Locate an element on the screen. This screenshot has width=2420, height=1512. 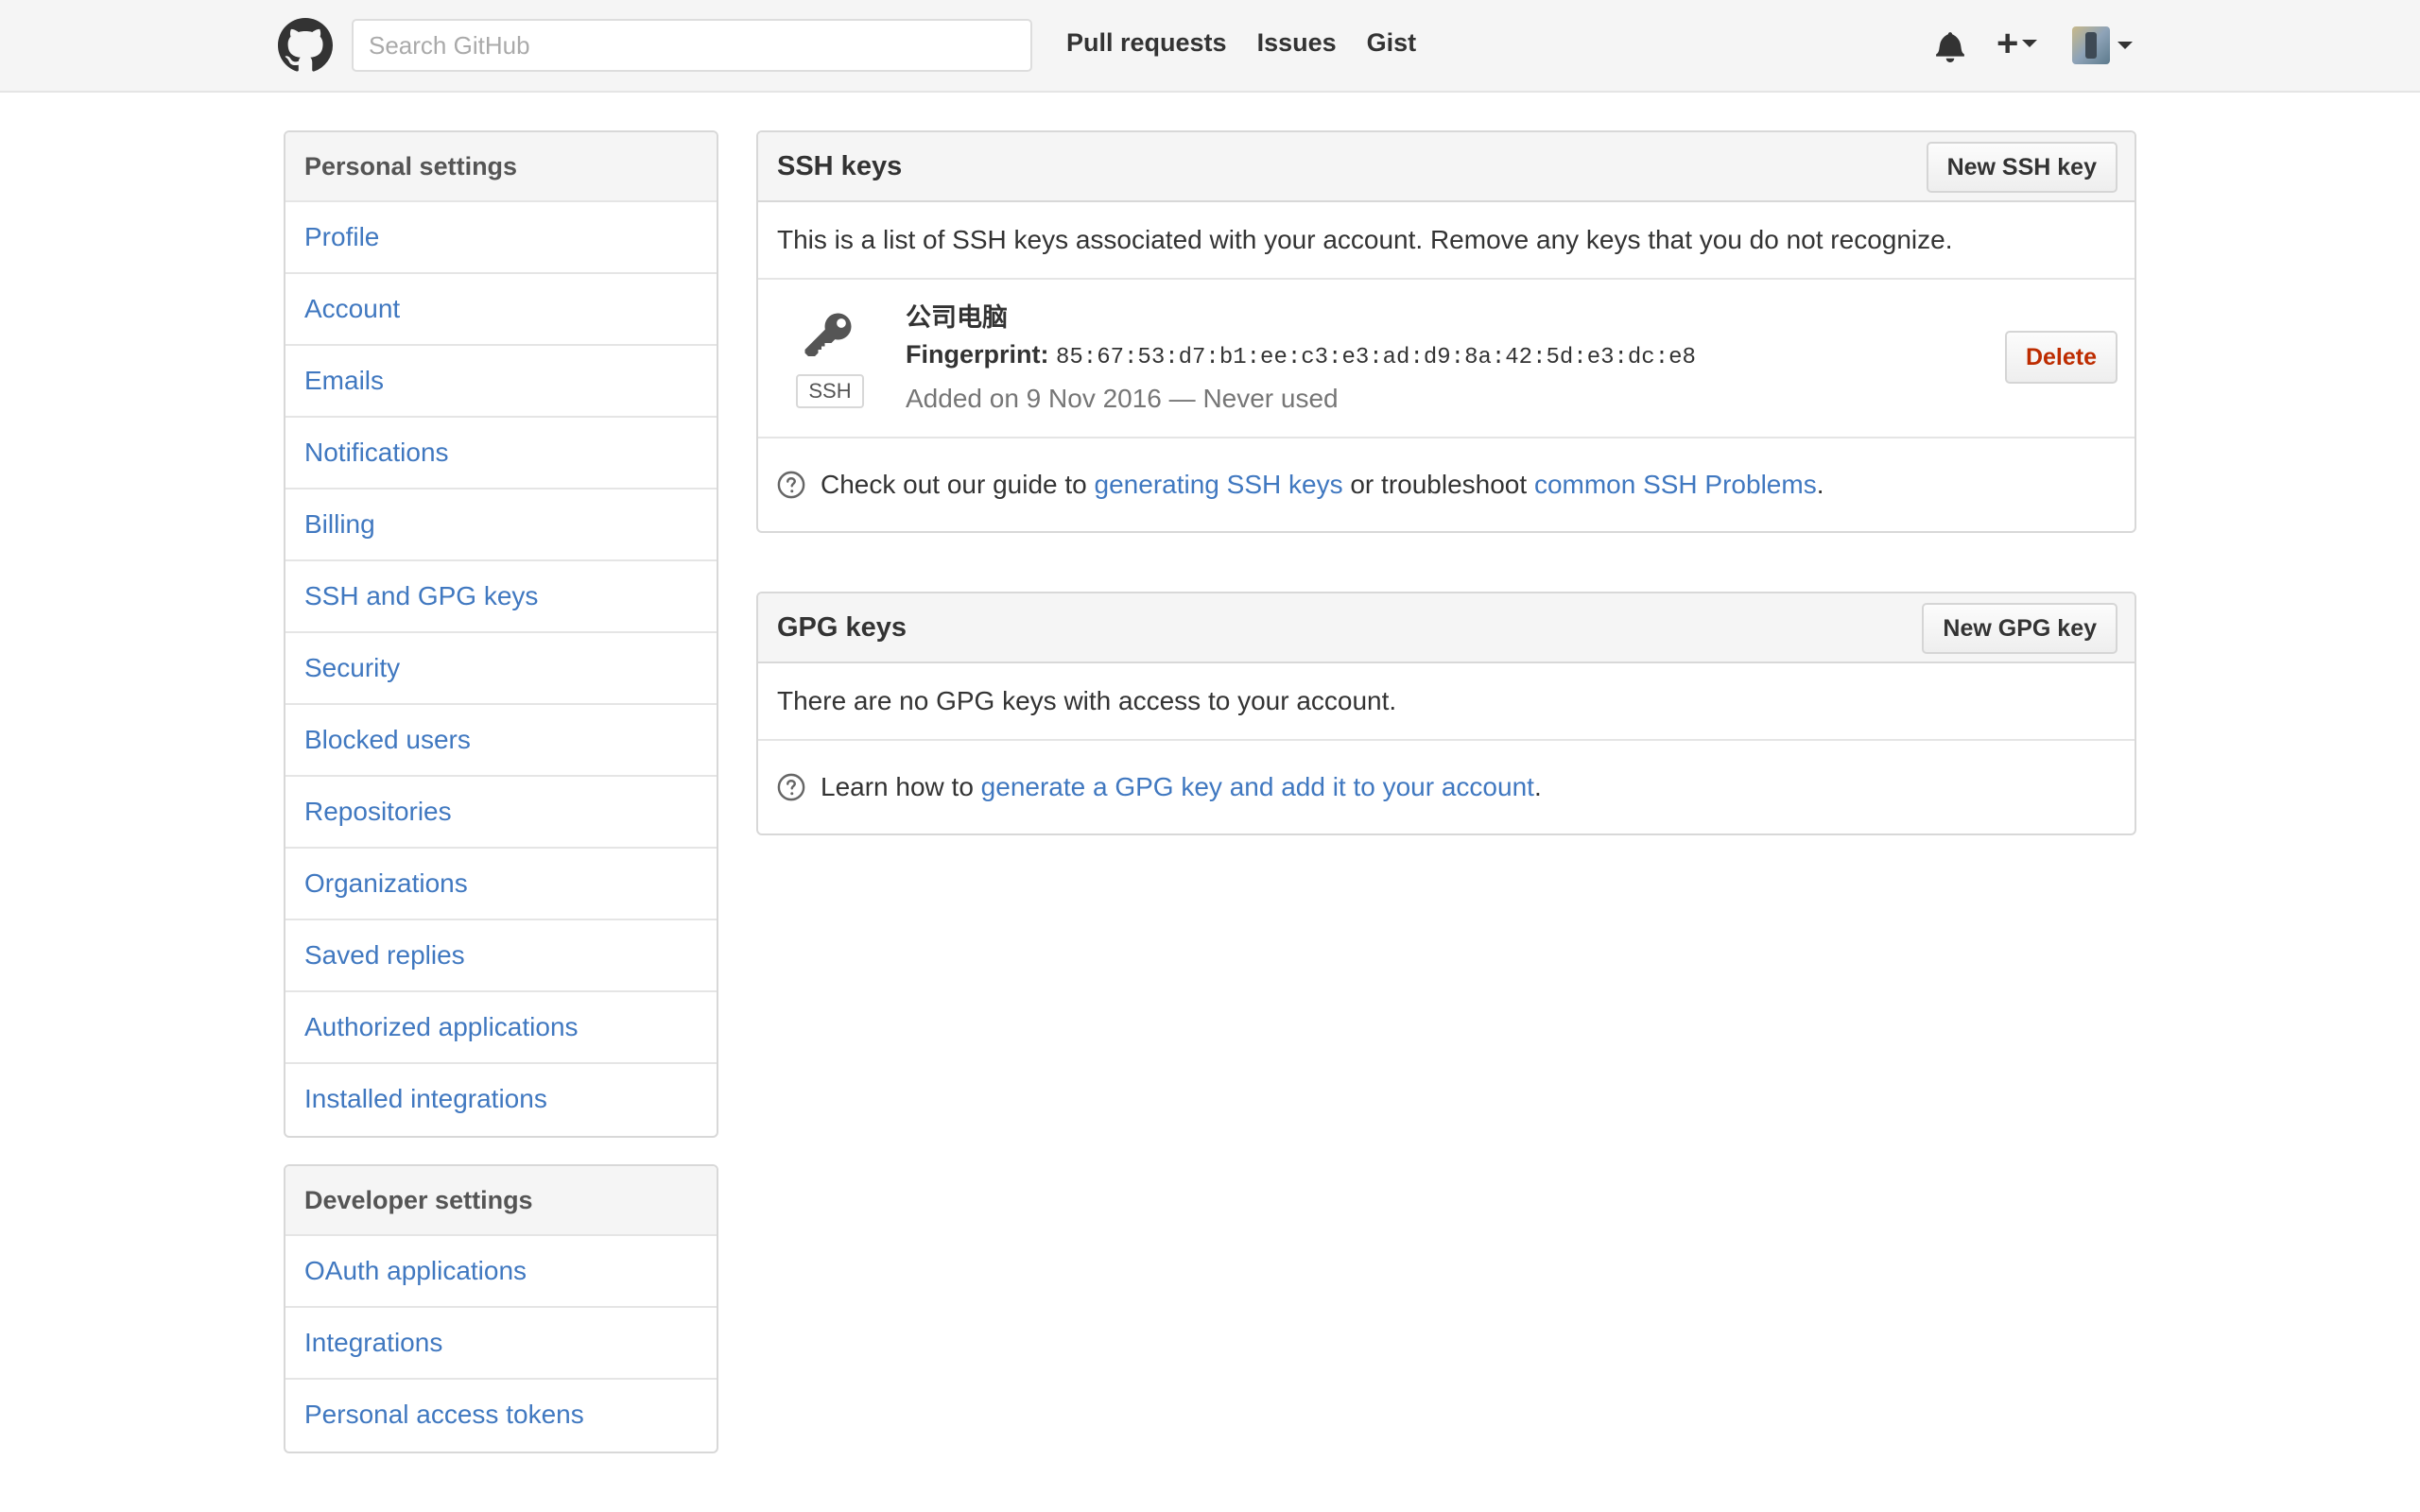
ssh-key-name: 公司电脑 is located at coordinates (957, 317).